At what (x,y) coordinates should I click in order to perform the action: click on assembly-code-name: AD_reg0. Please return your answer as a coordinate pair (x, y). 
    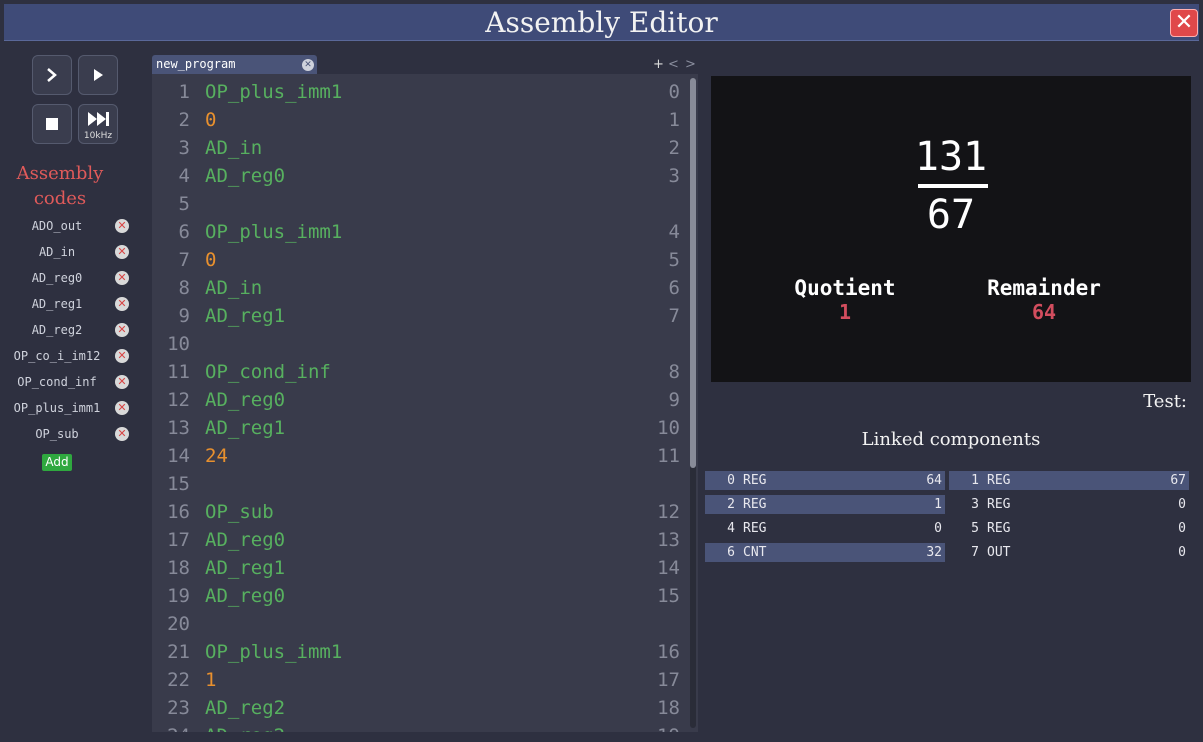
    Looking at the image, I should click on (57, 278).